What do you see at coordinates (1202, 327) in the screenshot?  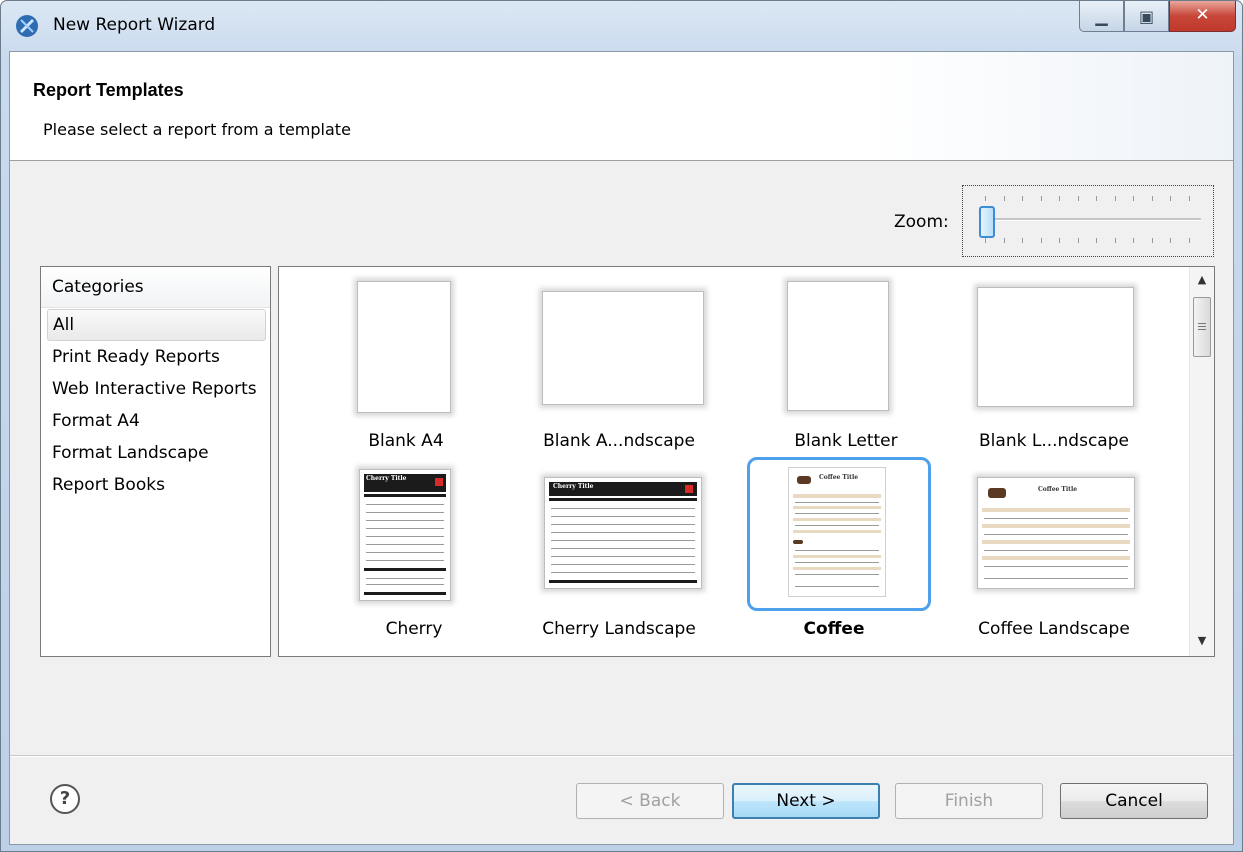 I see `scroll-thumb` at bounding box center [1202, 327].